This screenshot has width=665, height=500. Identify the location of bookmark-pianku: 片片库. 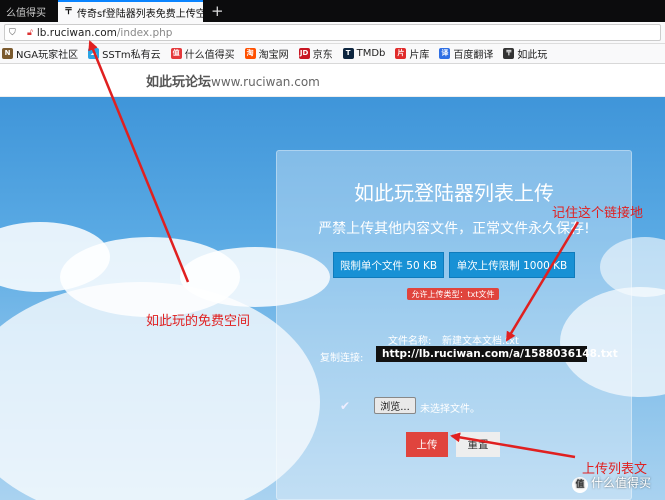
(412, 53).